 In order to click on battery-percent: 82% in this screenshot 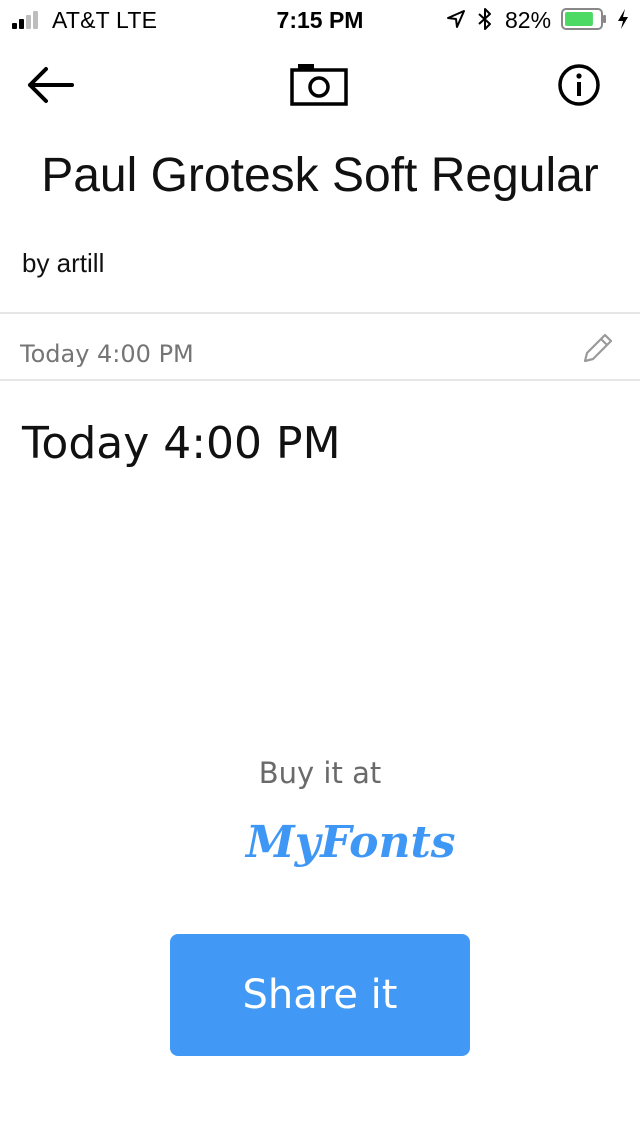, I will do `click(528, 20)`.